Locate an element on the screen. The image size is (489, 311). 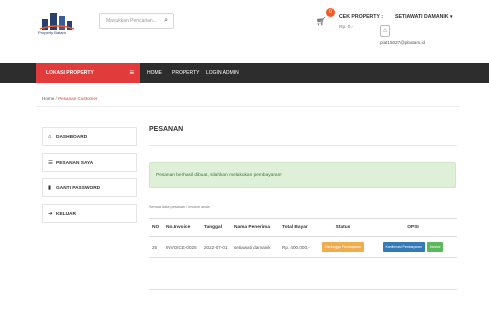
header-tanggal: Tanggal is located at coordinates (216, 227).